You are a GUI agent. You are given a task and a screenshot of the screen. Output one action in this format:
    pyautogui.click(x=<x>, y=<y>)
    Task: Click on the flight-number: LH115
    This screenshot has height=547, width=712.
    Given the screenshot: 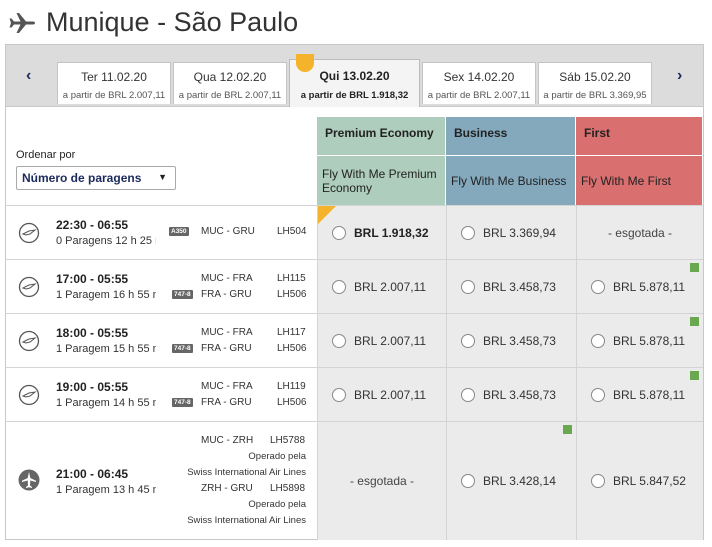 What is the action you would take?
    pyautogui.click(x=291, y=278)
    